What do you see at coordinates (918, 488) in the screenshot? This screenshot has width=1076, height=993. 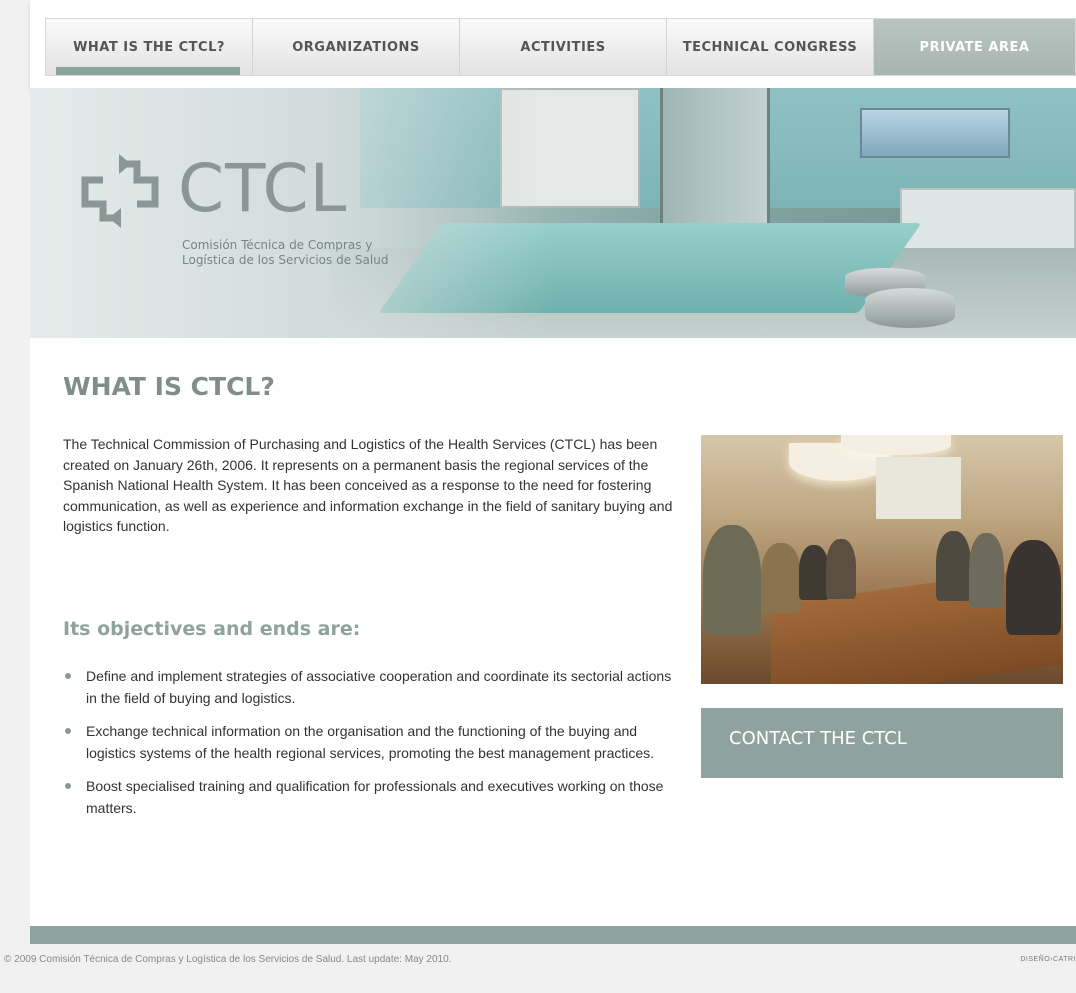 I see `photo-screen` at bounding box center [918, 488].